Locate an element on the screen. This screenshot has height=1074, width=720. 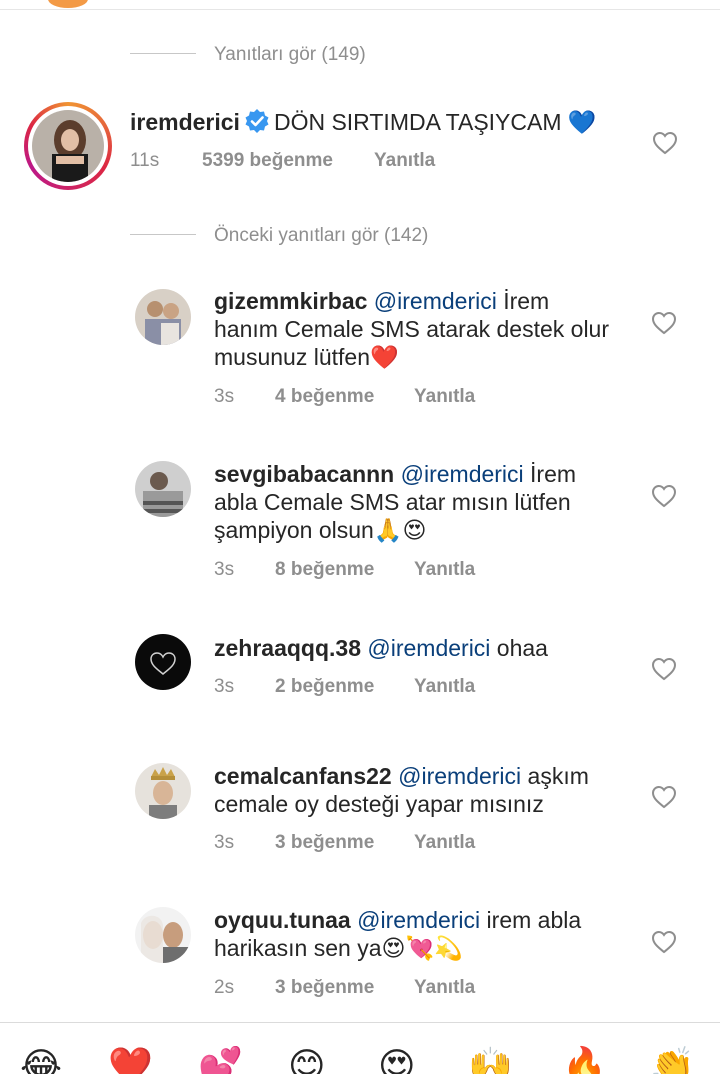
reply-body: aşkım is located at coordinates (555, 776).